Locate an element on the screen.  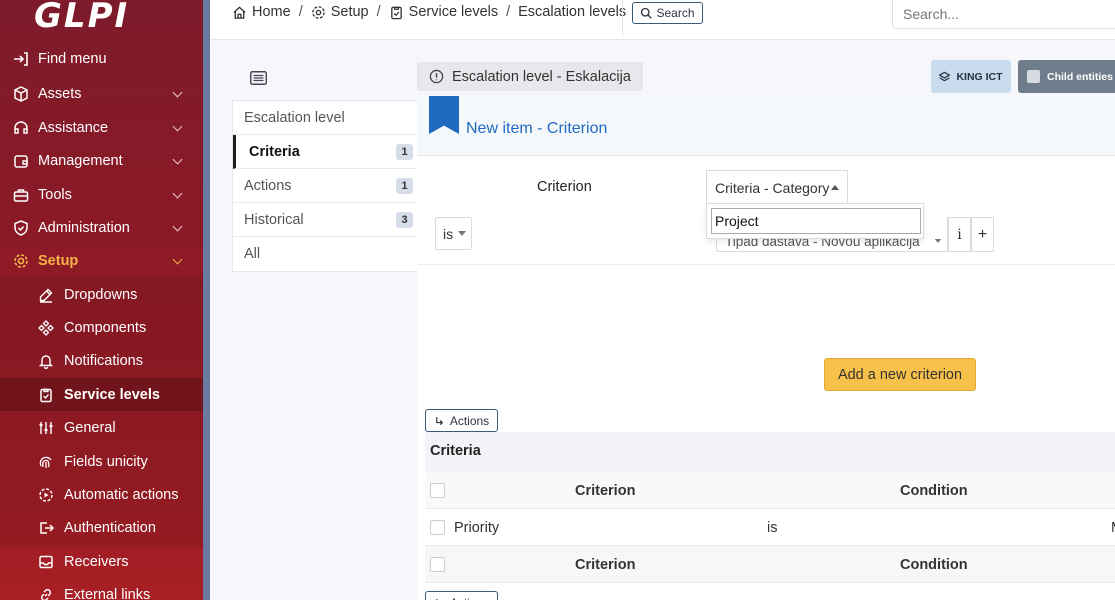
sidebar-item-setup: Setup is located at coordinates (101, 260).